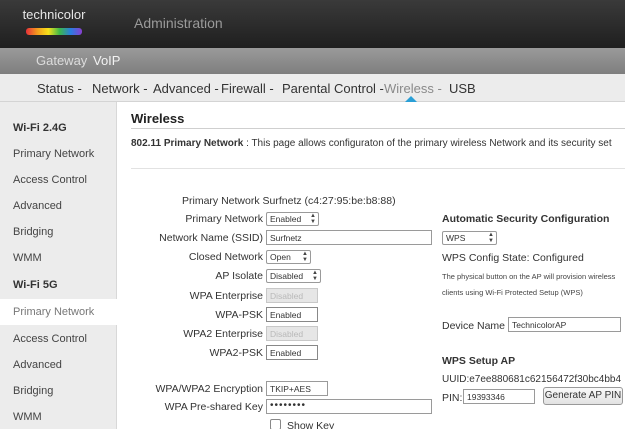  Describe the element at coordinates (58, 154) in the screenshot. I see `sidebar-item-primary-network-24g: Primary Network` at that location.